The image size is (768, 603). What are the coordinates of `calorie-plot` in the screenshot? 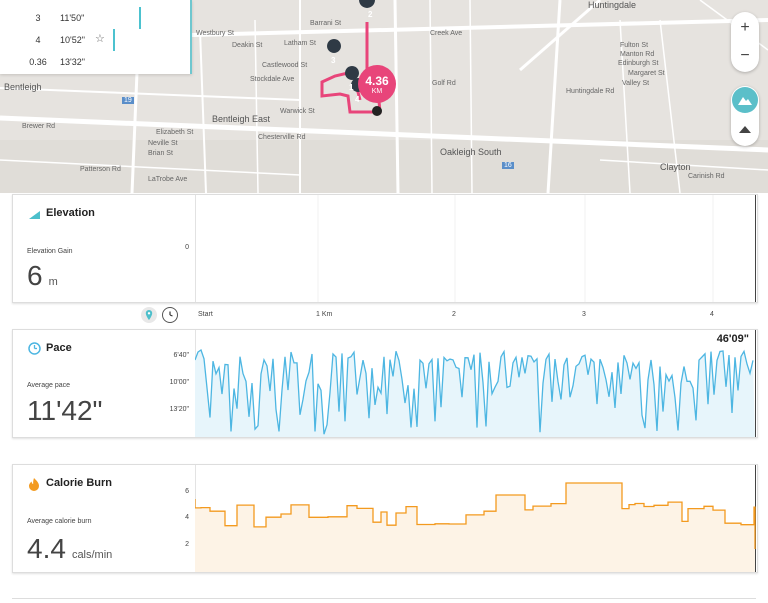 It's located at (475, 518).